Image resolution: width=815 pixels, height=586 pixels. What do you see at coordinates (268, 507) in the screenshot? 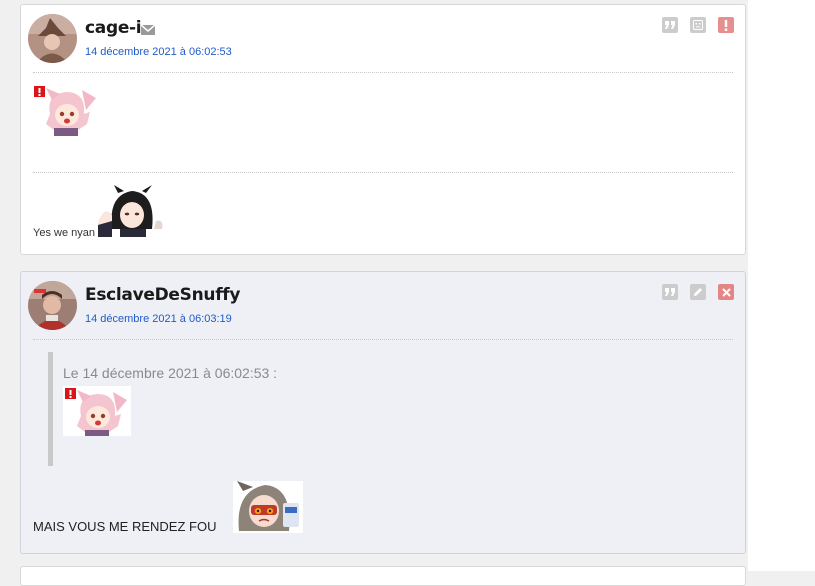
I see `angry-girl-sticker` at bounding box center [268, 507].